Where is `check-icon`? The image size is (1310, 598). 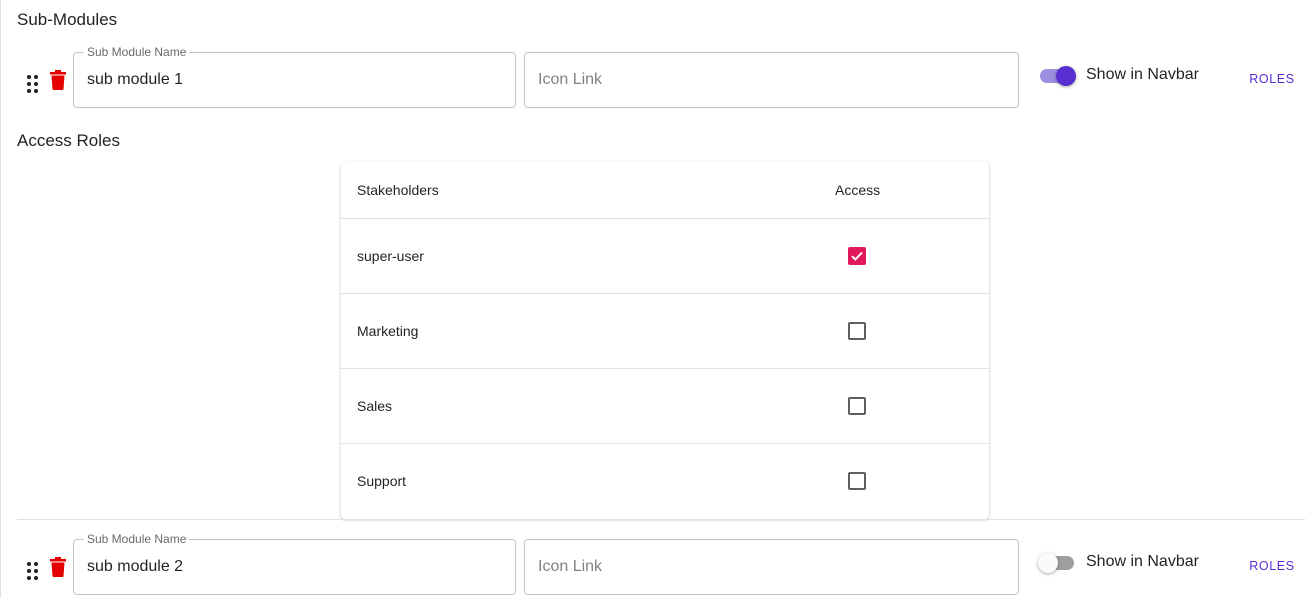
check-icon is located at coordinates (857, 256).